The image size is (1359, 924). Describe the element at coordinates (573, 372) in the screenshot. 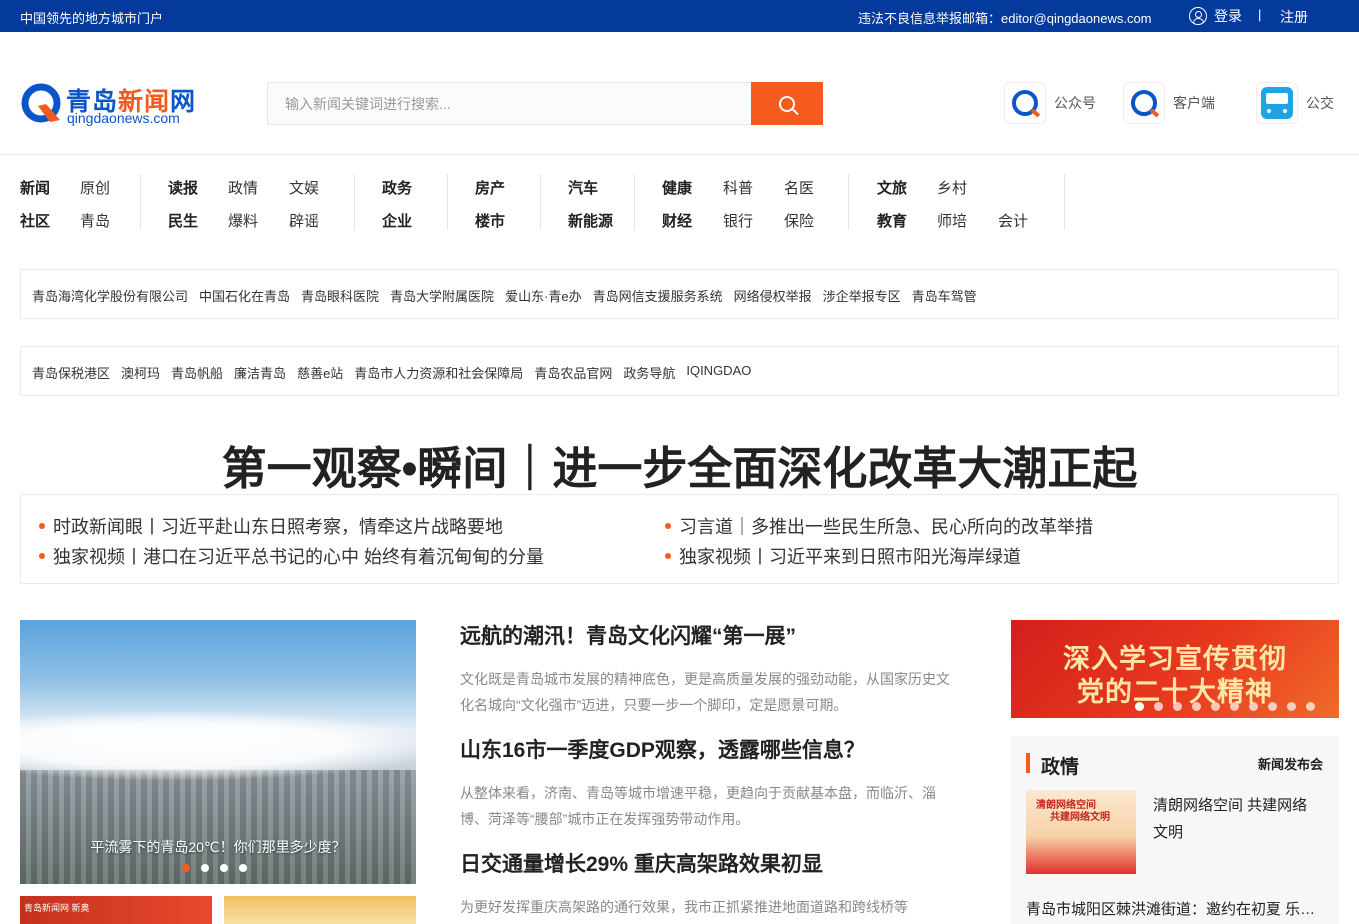

I see `partner-link: 青岛农品官网` at that location.